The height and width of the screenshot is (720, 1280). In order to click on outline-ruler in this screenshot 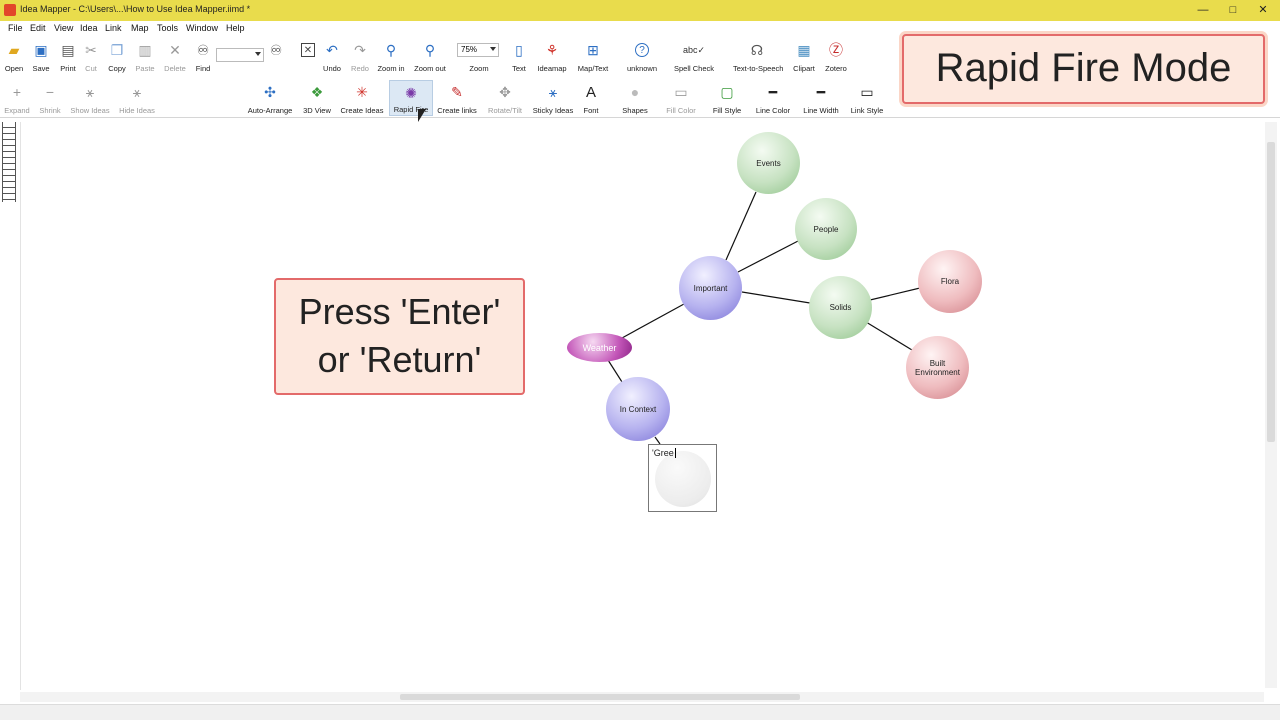, I will do `click(9, 162)`.